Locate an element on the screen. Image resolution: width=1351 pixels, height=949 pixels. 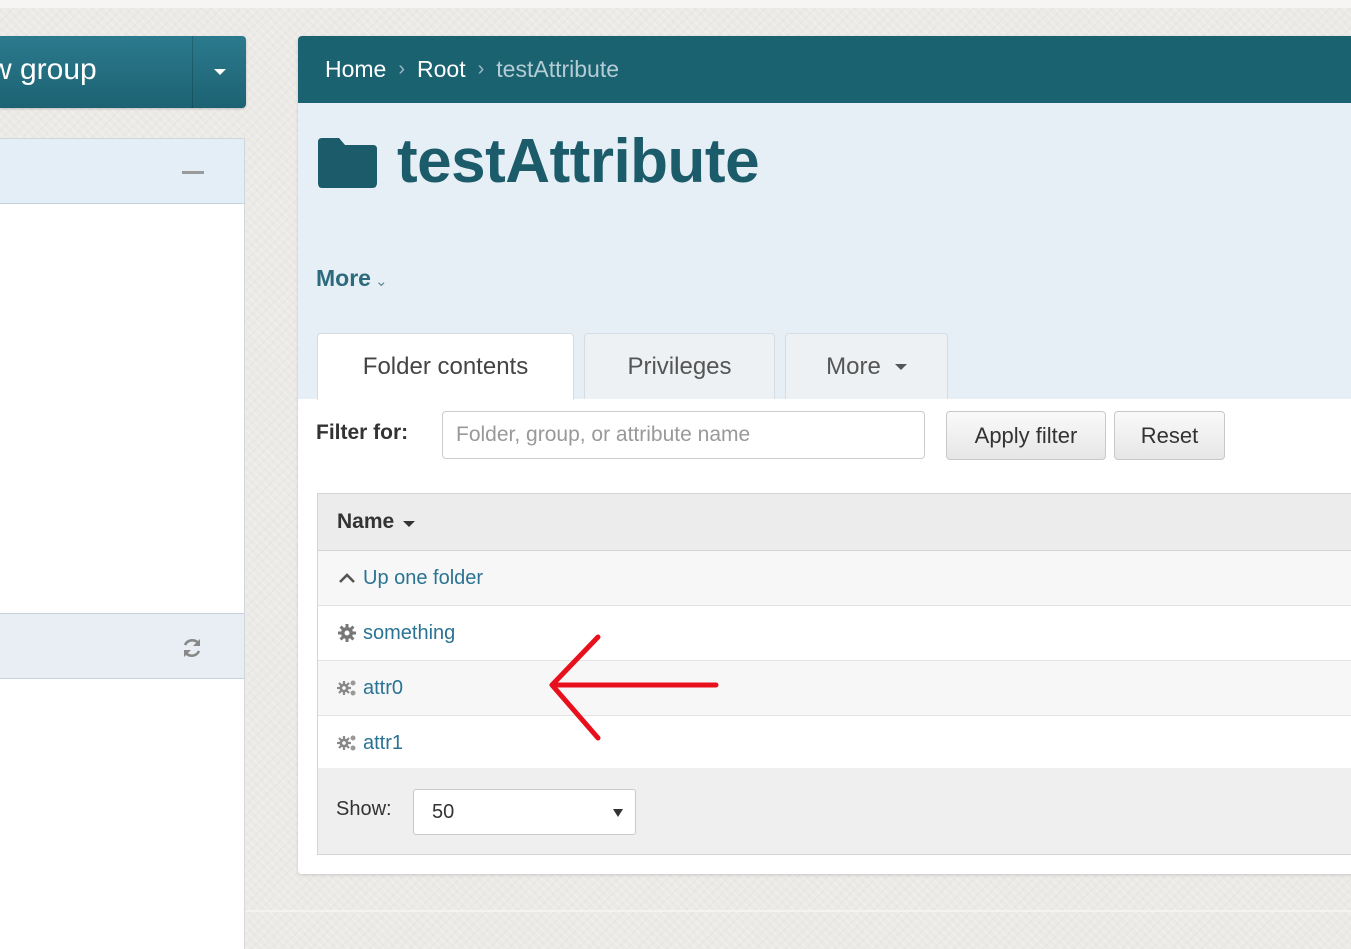
tab-folder-contents: Folder contents is located at coordinates (445, 366).